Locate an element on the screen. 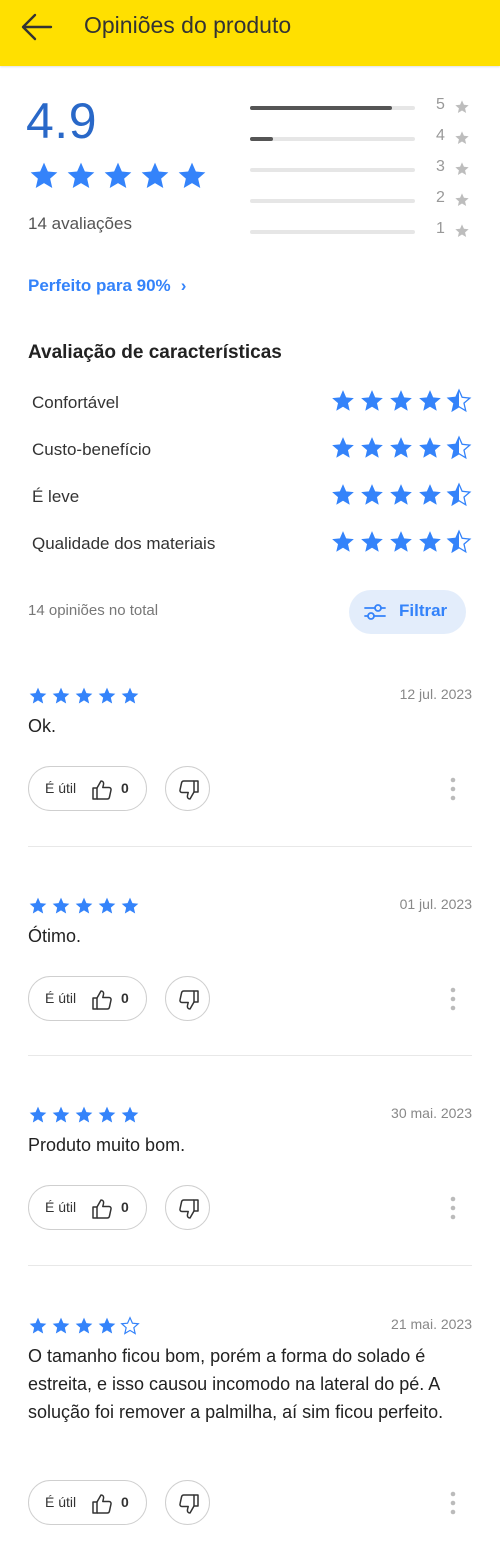  feature-row: Confortável is located at coordinates (252, 403).